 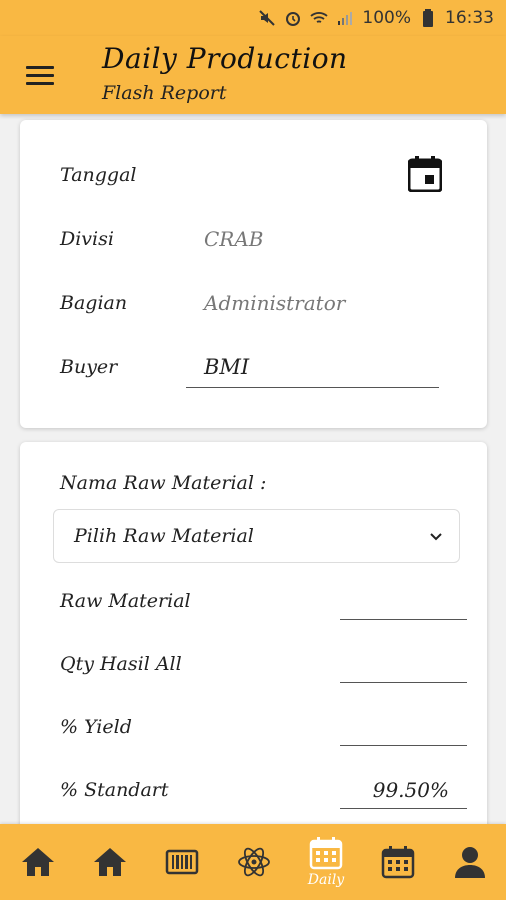 I want to click on nav-calendar, so click(x=398, y=862).